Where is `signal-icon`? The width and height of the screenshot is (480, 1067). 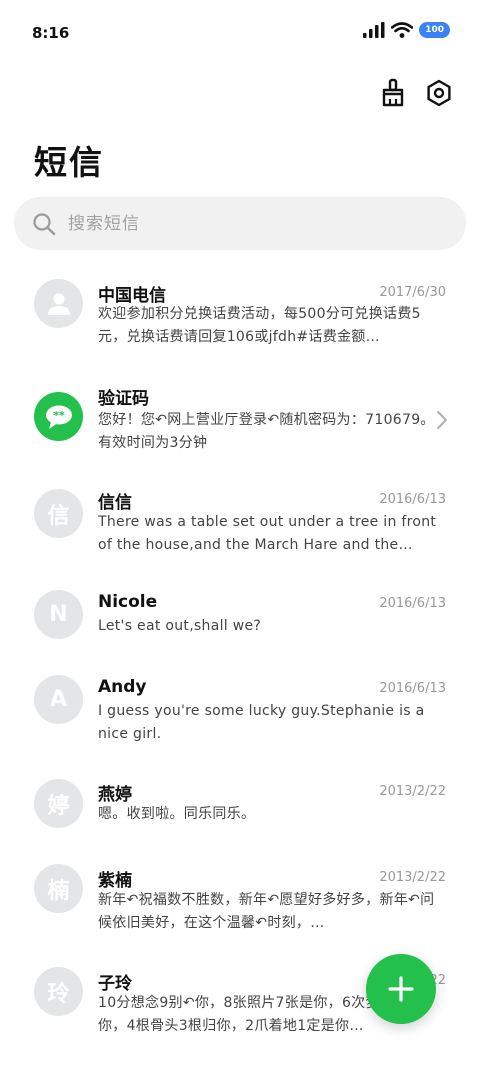
signal-icon is located at coordinates (374, 30).